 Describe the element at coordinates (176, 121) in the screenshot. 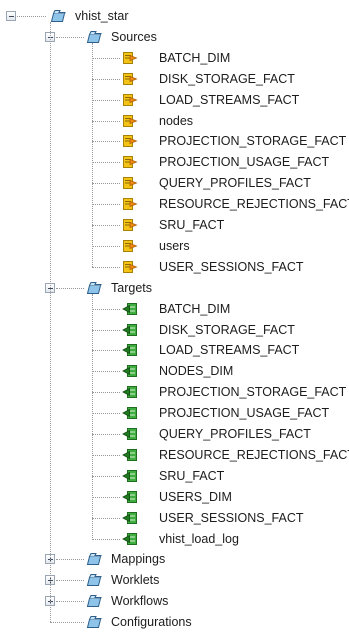

I see `source-item: nodes` at that location.